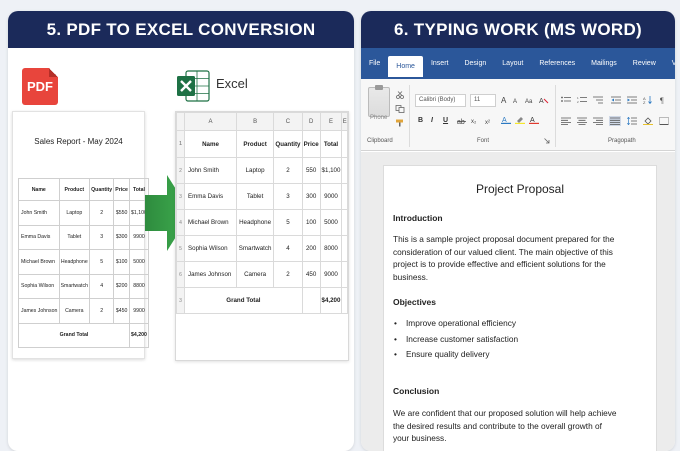  Describe the element at coordinates (405, 66) in the screenshot. I see `tab-home: Home` at that location.